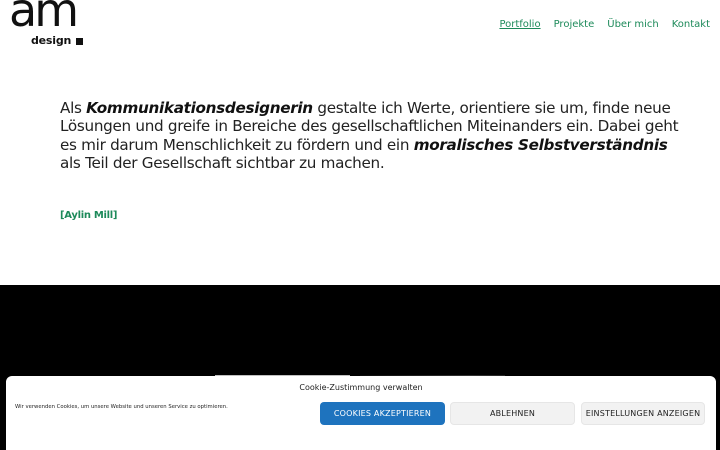 The image size is (720, 450). Describe the element at coordinates (512, 413) in the screenshot. I see `deny-cookies-button: ABLEHNEN` at that location.